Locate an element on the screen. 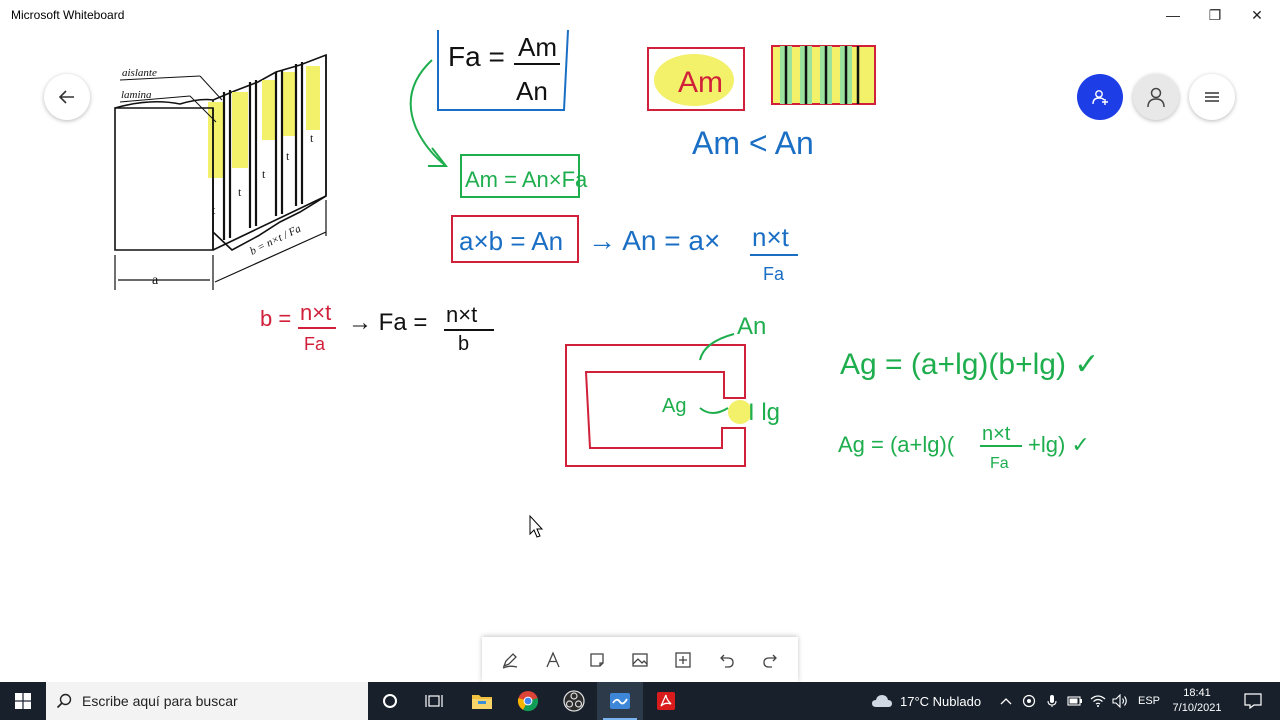 The width and height of the screenshot is (1280, 720). lamination-box is located at coordinates (823, 75).